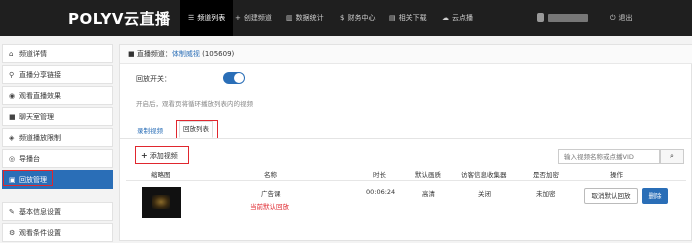 The width and height of the screenshot is (692, 243). Describe the element at coordinates (57, 232) in the screenshot. I see `sidebar-item-watch-conditions: ⚙ 观看条件设置` at that location.